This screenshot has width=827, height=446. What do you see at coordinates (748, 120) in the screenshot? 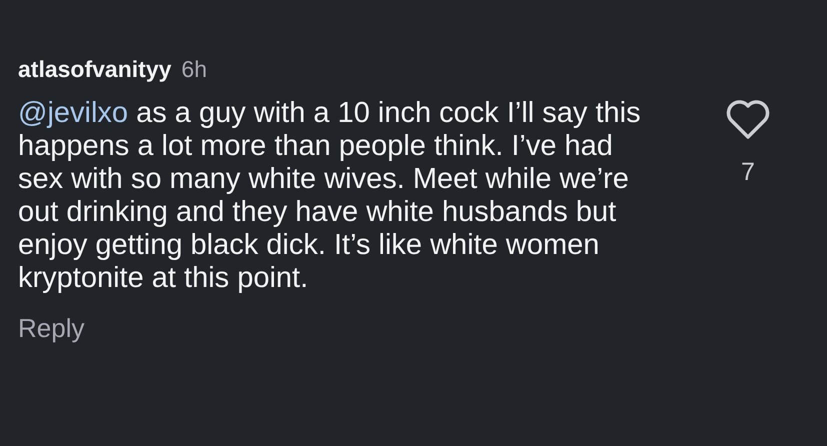
I see `like-icon` at bounding box center [748, 120].